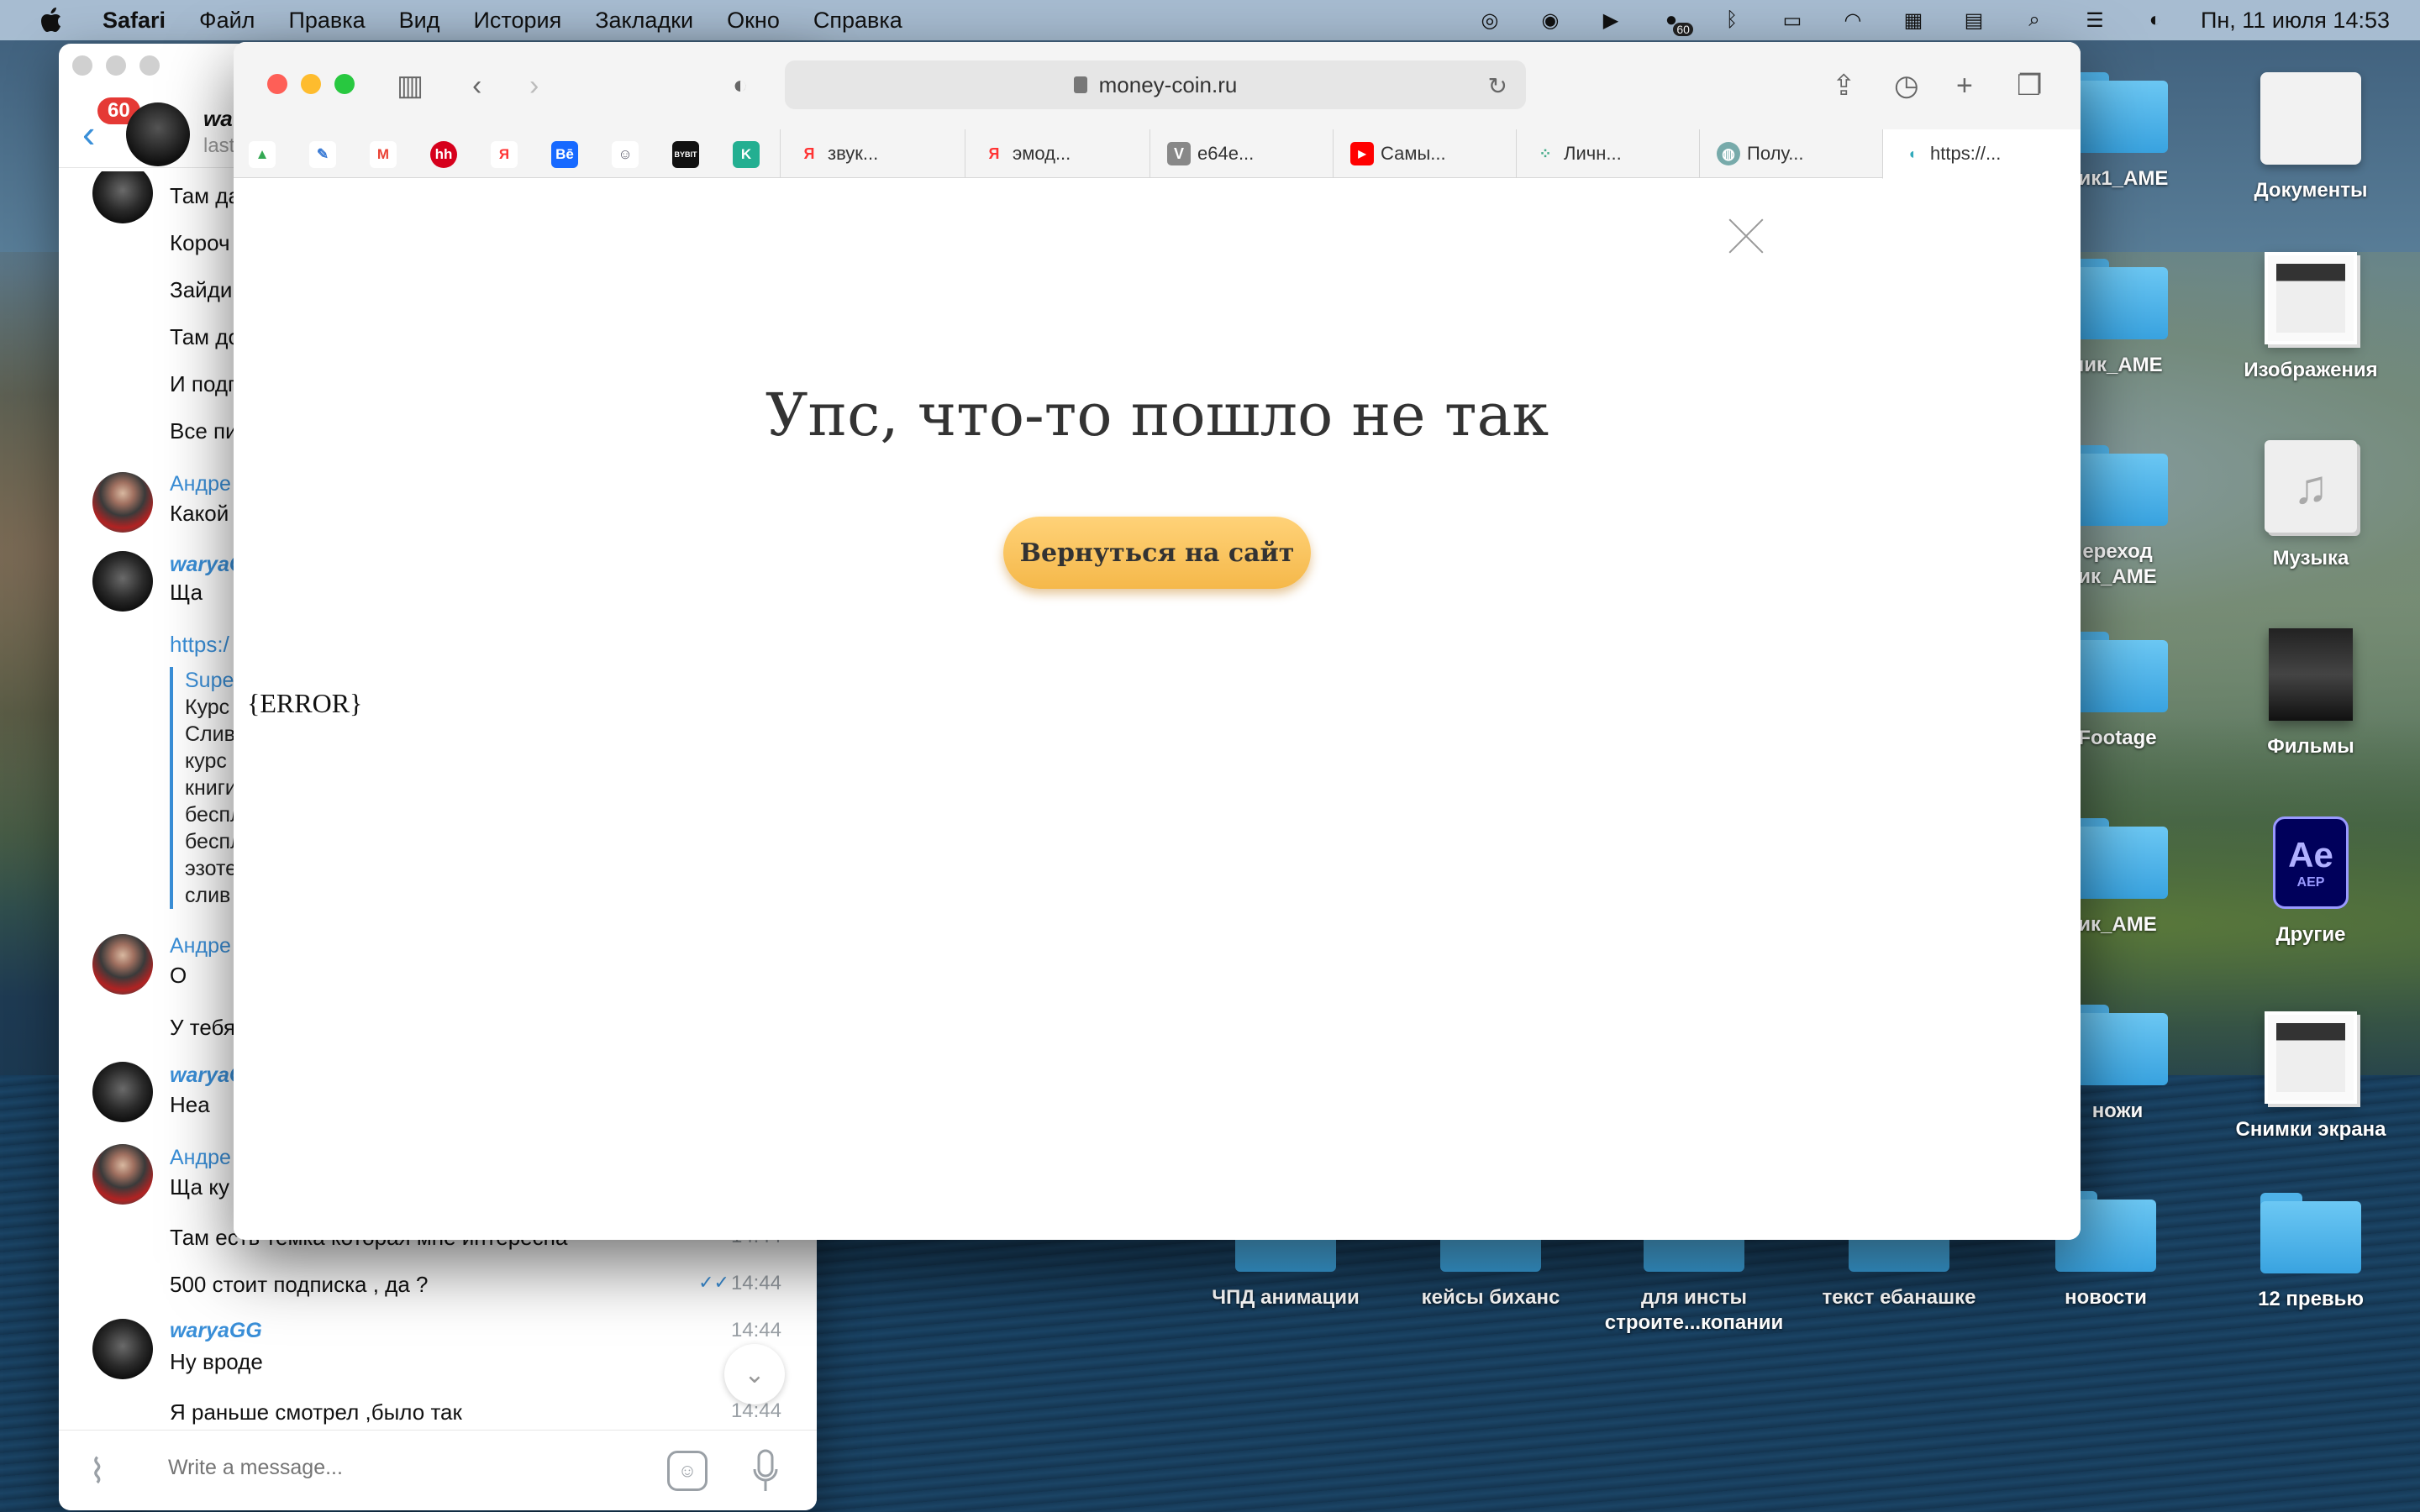  What do you see at coordinates (2311, 1057) in the screenshot?
I see `screenshots-thumbnail` at bounding box center [2311, 1057].